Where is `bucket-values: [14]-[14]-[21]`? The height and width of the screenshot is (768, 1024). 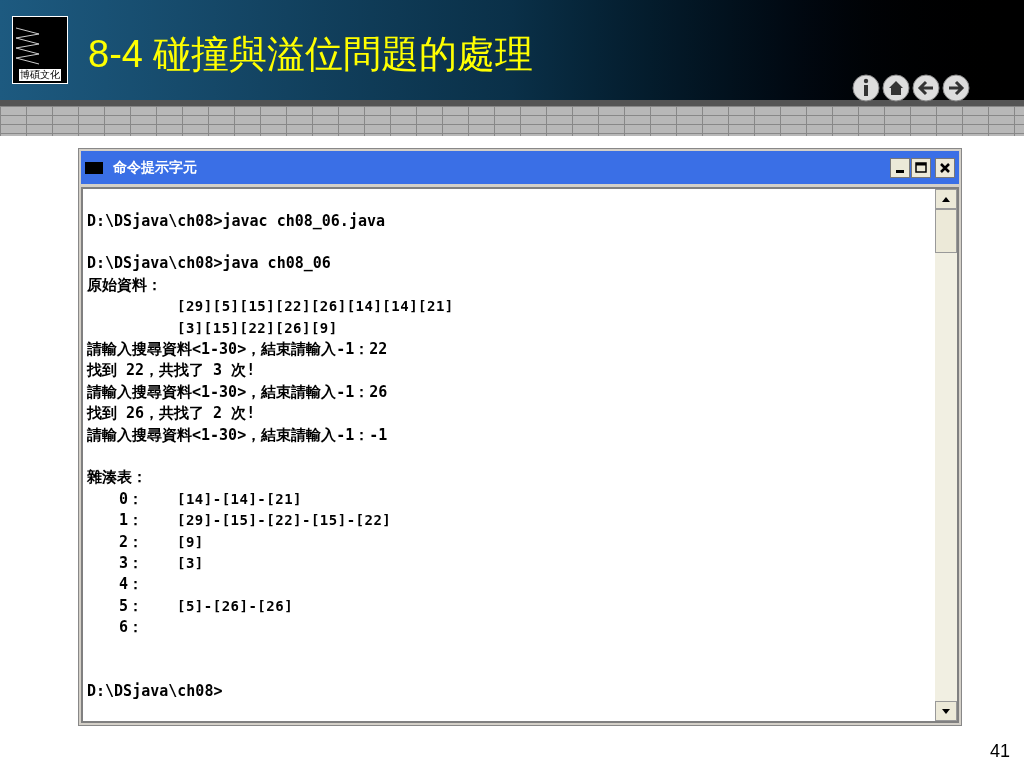 bucket-values: [14]-[14]-[21] is located at coordinates (239, 499).